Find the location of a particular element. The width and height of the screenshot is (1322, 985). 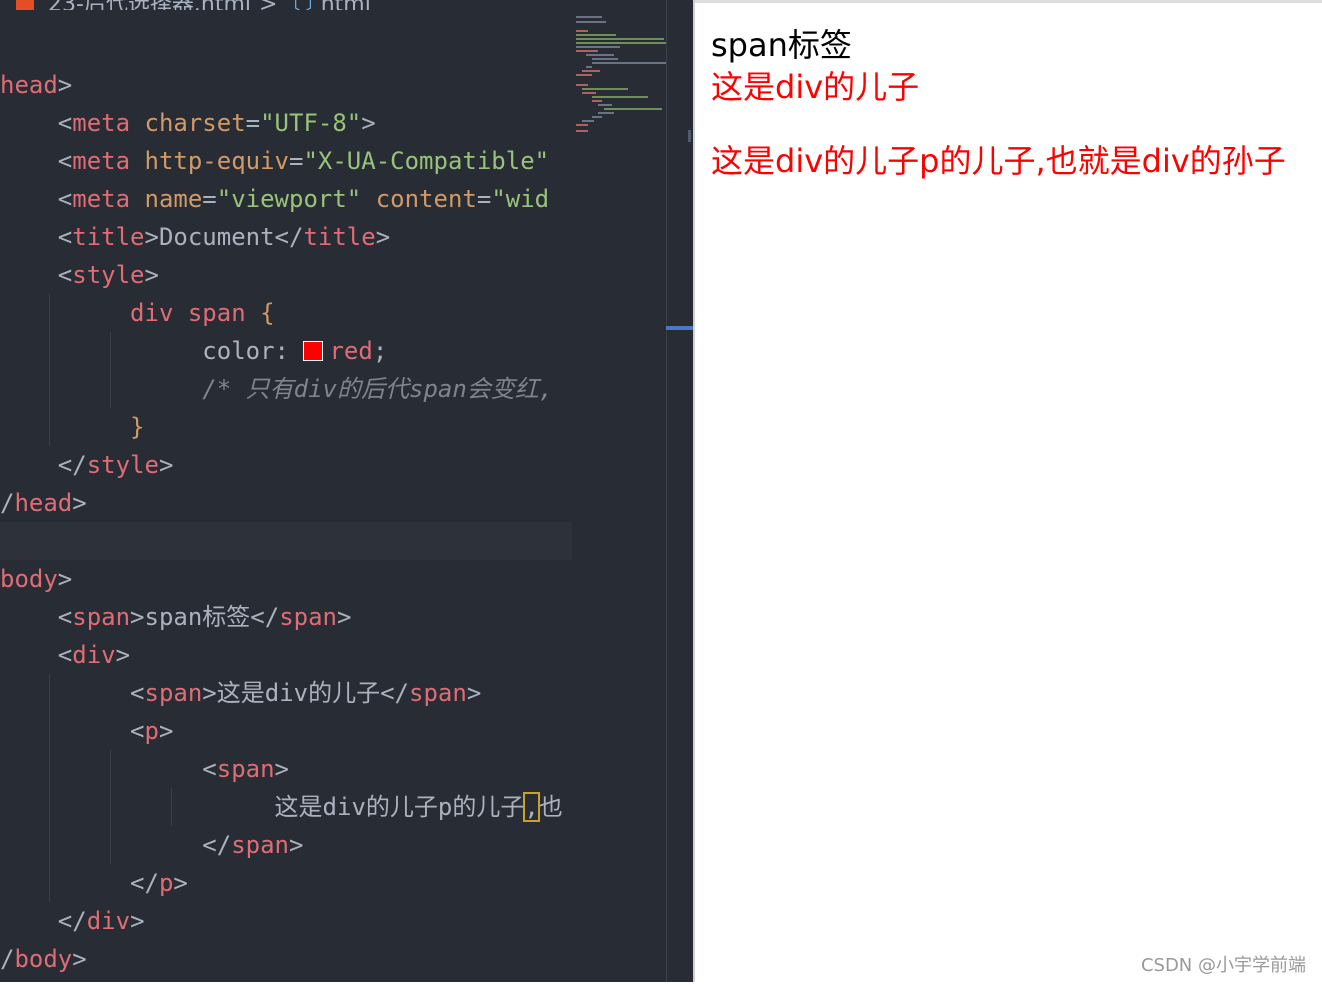

code-line: <meta http-equiv="X-UA-Compatible" is located at coordinates (303, 161).